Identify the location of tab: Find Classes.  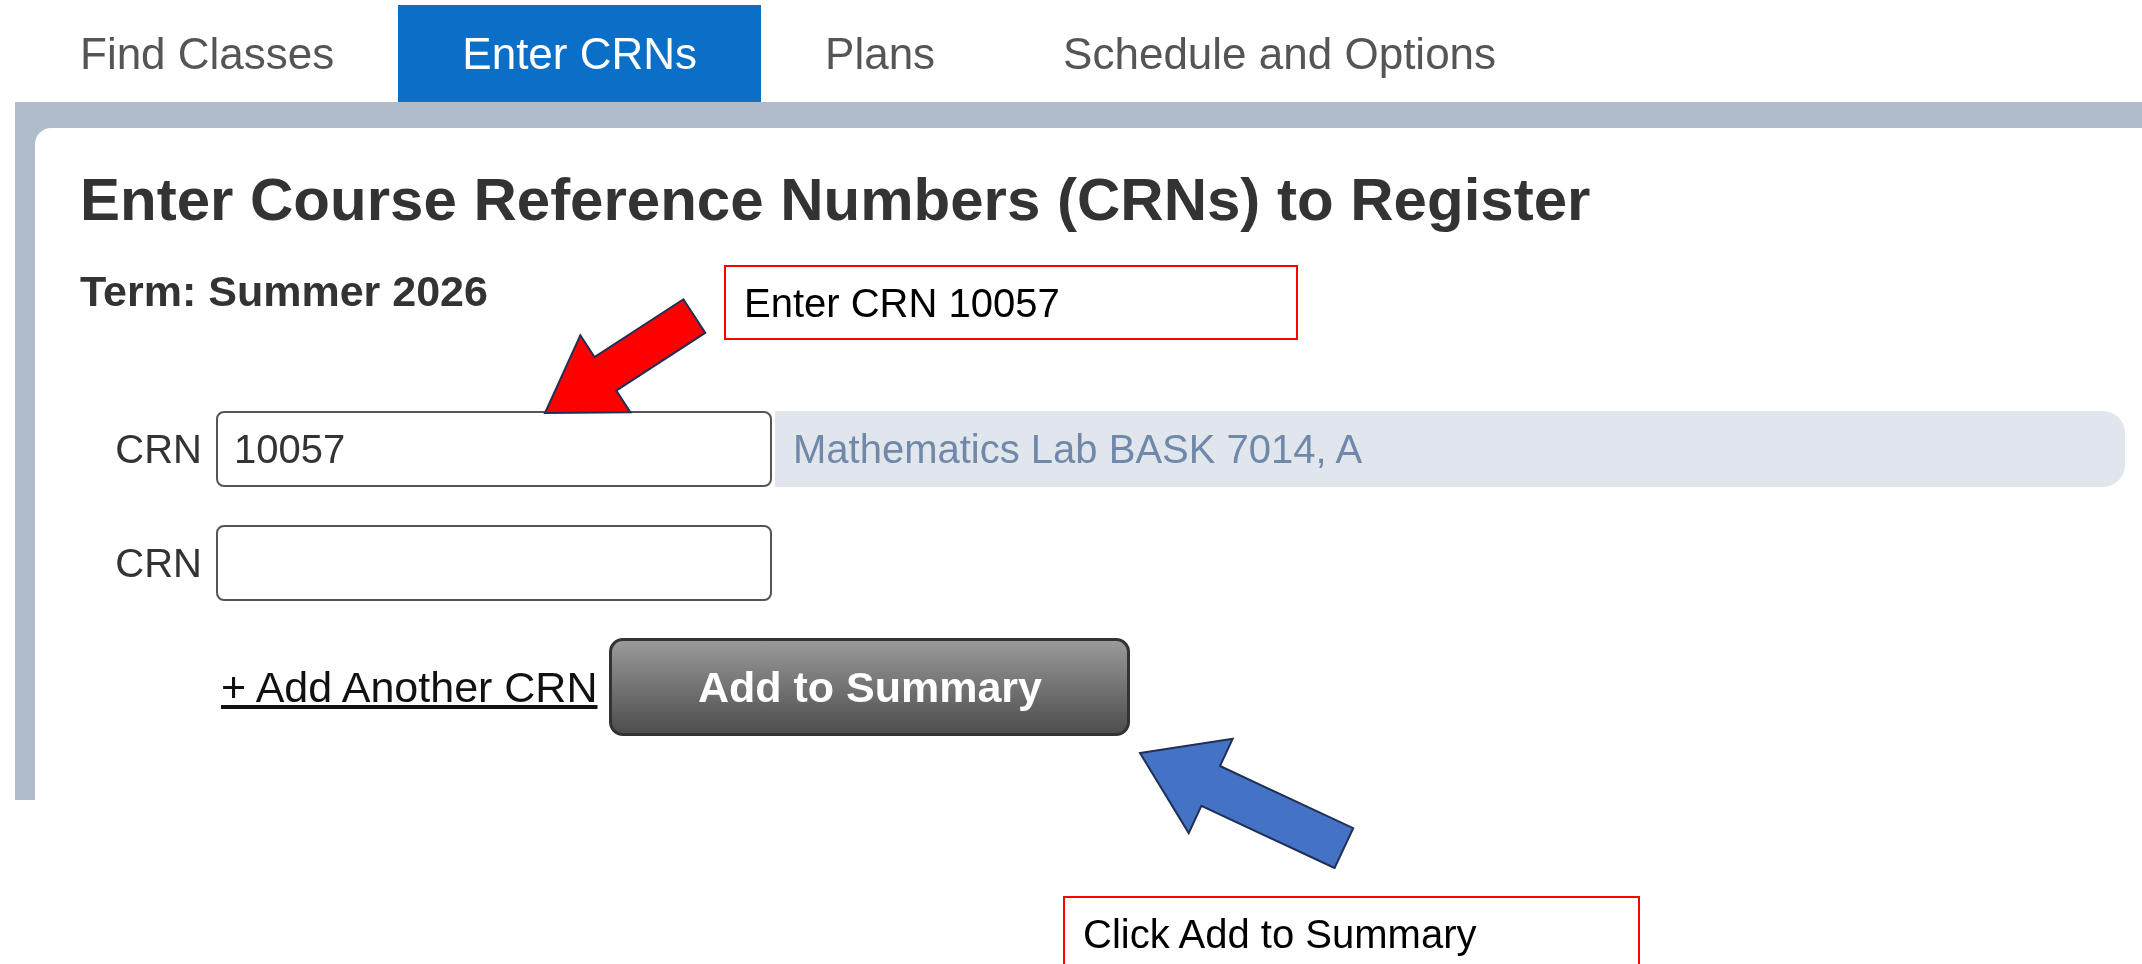
(207, 53).